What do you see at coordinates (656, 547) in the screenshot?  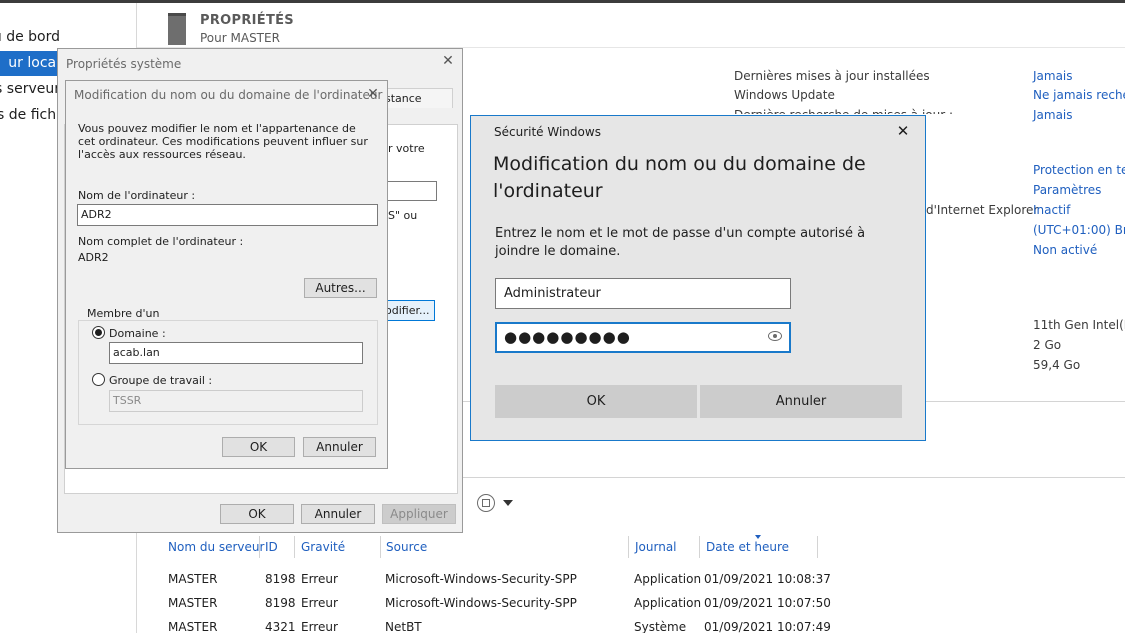 I see `column-header-log: Journal` at bounding box center [656, 547].